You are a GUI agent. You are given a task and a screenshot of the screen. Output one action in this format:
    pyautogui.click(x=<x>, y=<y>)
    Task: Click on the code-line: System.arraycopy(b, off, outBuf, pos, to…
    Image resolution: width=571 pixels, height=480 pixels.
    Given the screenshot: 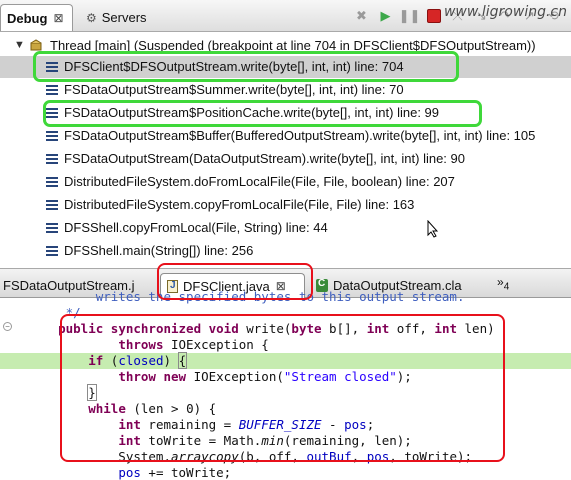 What is the action you would take?
    pyautogui.click(x=285, y=457)
    